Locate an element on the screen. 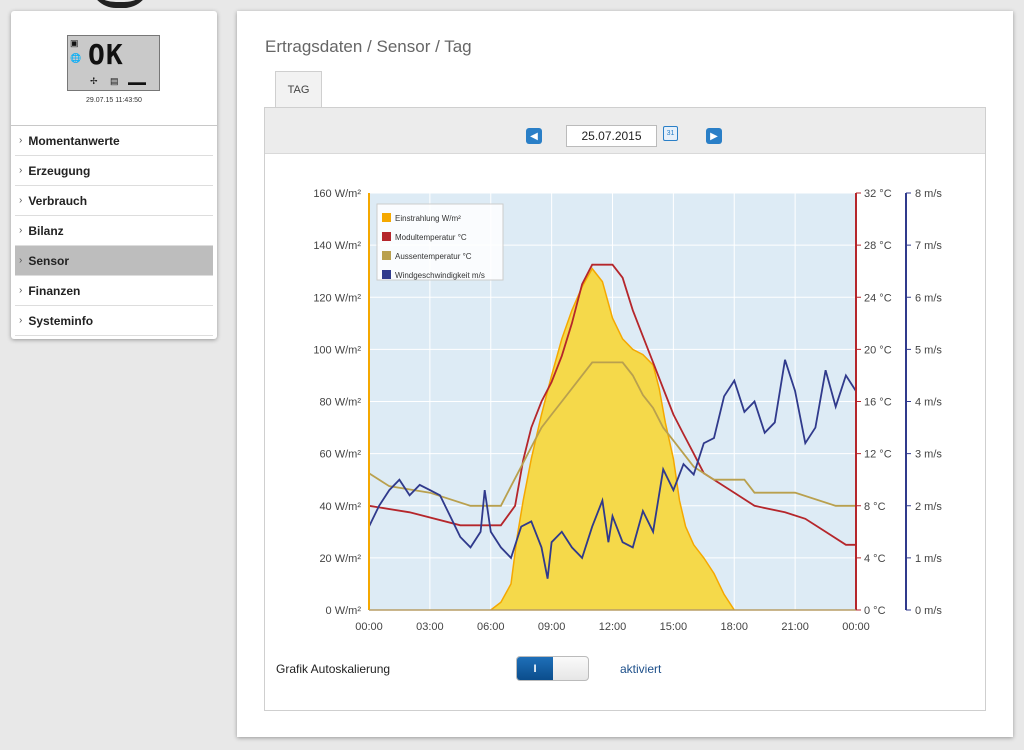 The width and height of the screenshot is (1024, 750). sidebar-item-label: Verbrauch is located at coordinates (58, 200).